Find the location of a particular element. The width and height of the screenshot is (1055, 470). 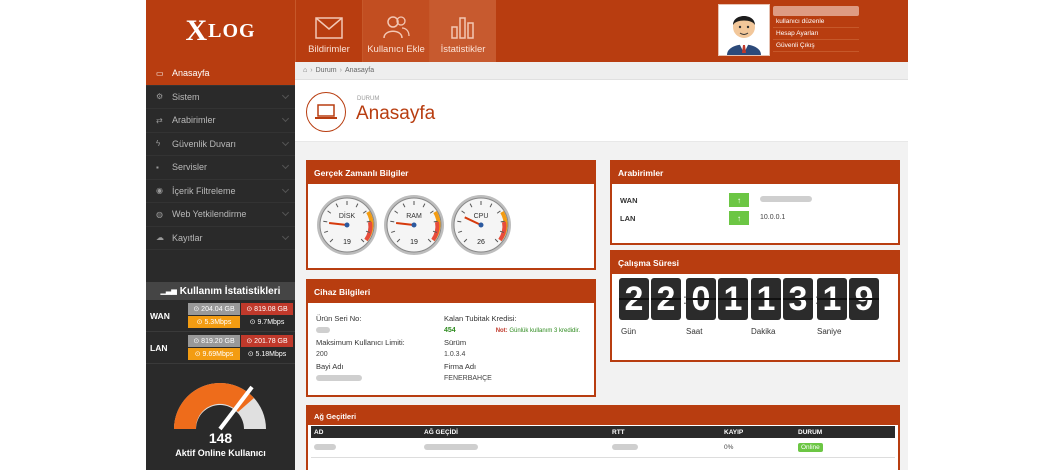

sidebar-item-anasayfa: ▭ Anasayfa is located at coordinates (220, 74).